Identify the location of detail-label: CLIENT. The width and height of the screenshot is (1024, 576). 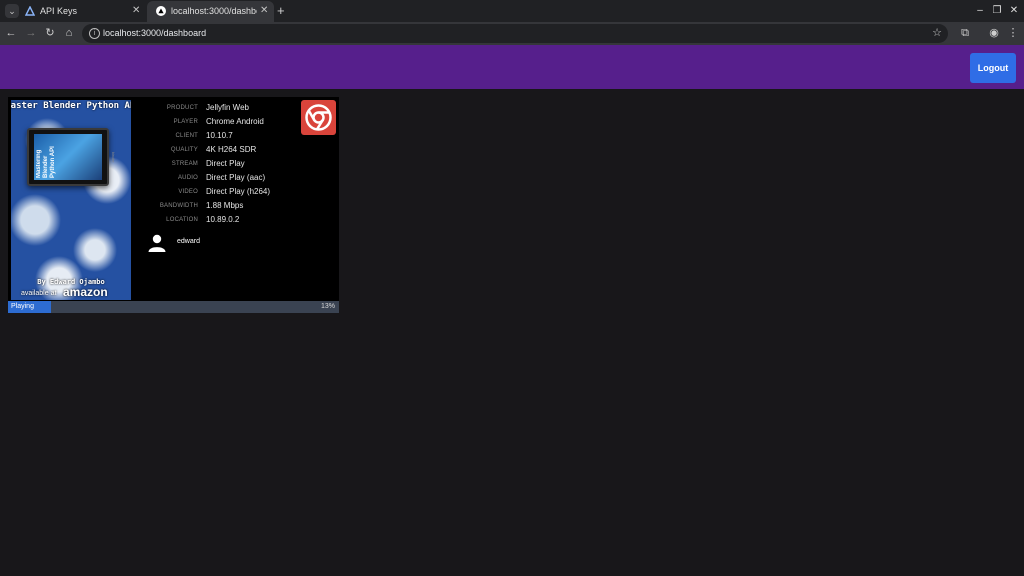
(186, 136).